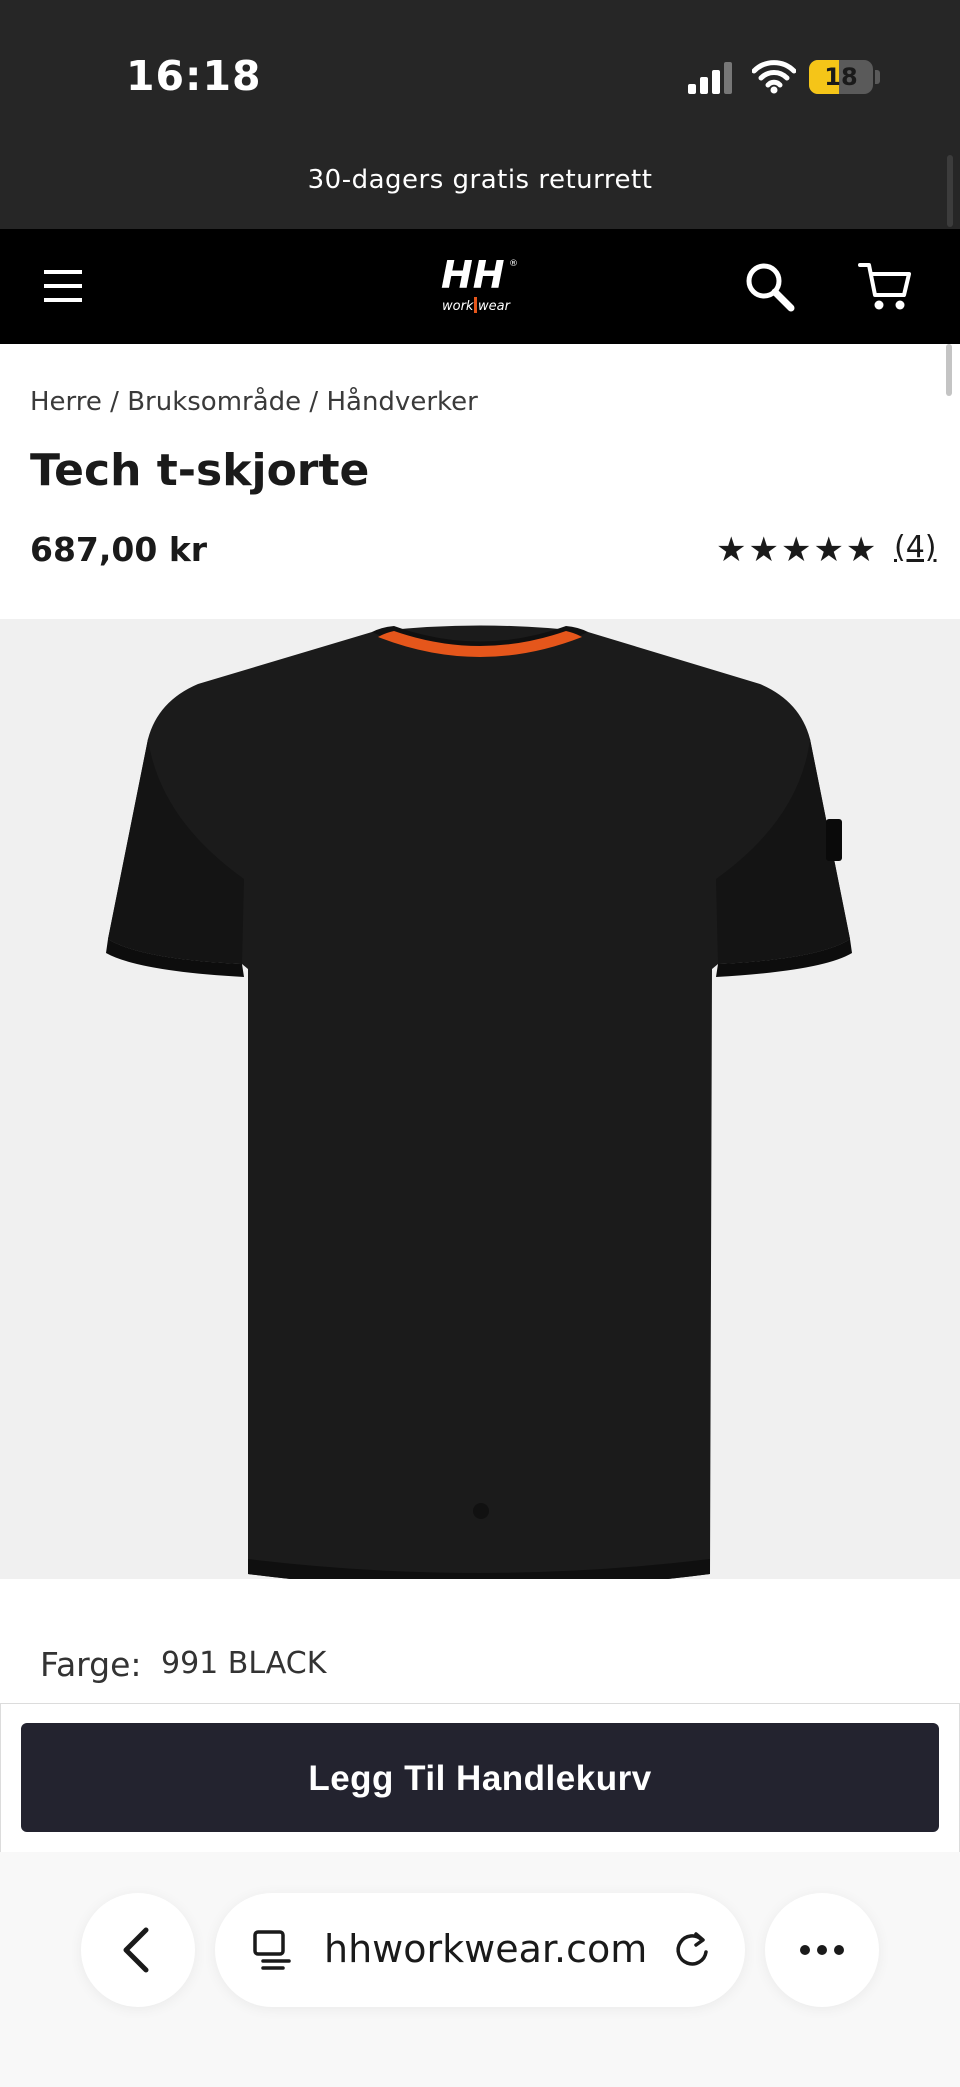 The image size is (960, 2087). I want to click on more-options-icon, so click(822, 1950).